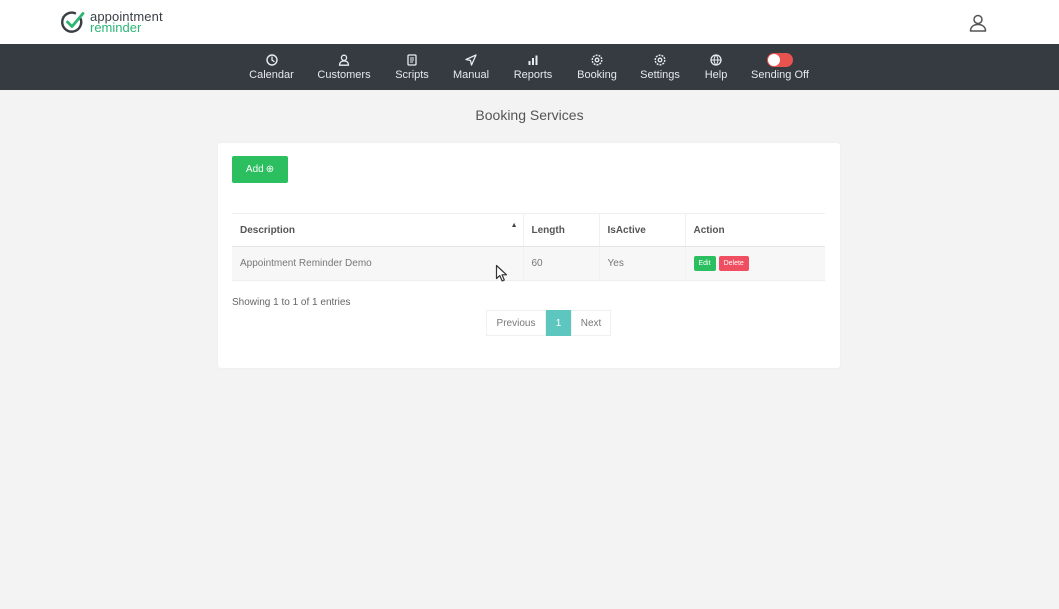 The height and width of the screenshot is (609, 1059). What do you see at coordinates (716, 75) in the screenshot?
I see `nav-help-label: Help` at bounding box center [716, 75].